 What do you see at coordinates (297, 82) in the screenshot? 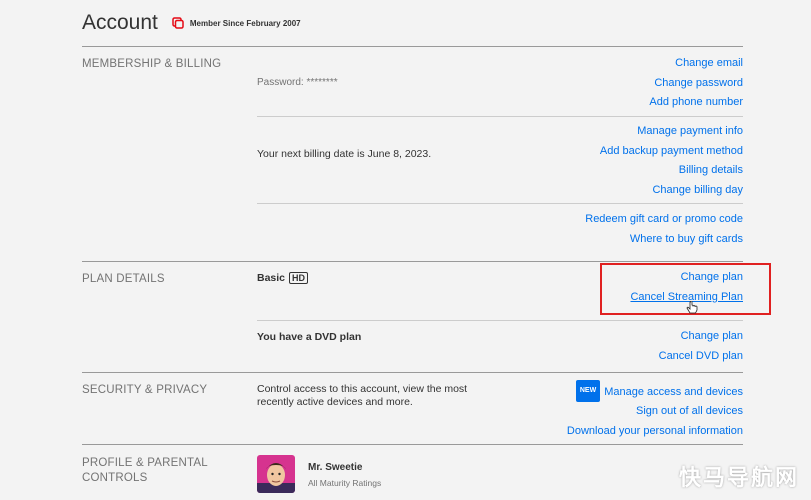
I see `password-value: Password: ********` at bounding box center [297, 82].